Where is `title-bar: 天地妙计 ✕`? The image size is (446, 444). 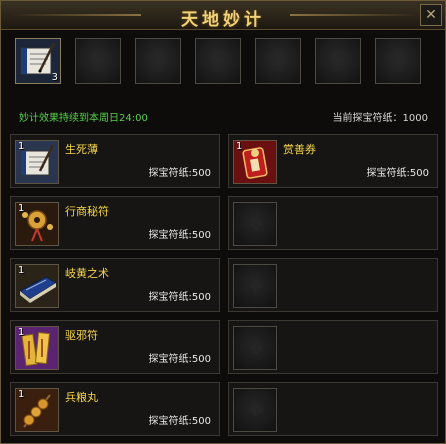 title-bar: 天地妙计 ✕ is located at coordinates (223, 15).